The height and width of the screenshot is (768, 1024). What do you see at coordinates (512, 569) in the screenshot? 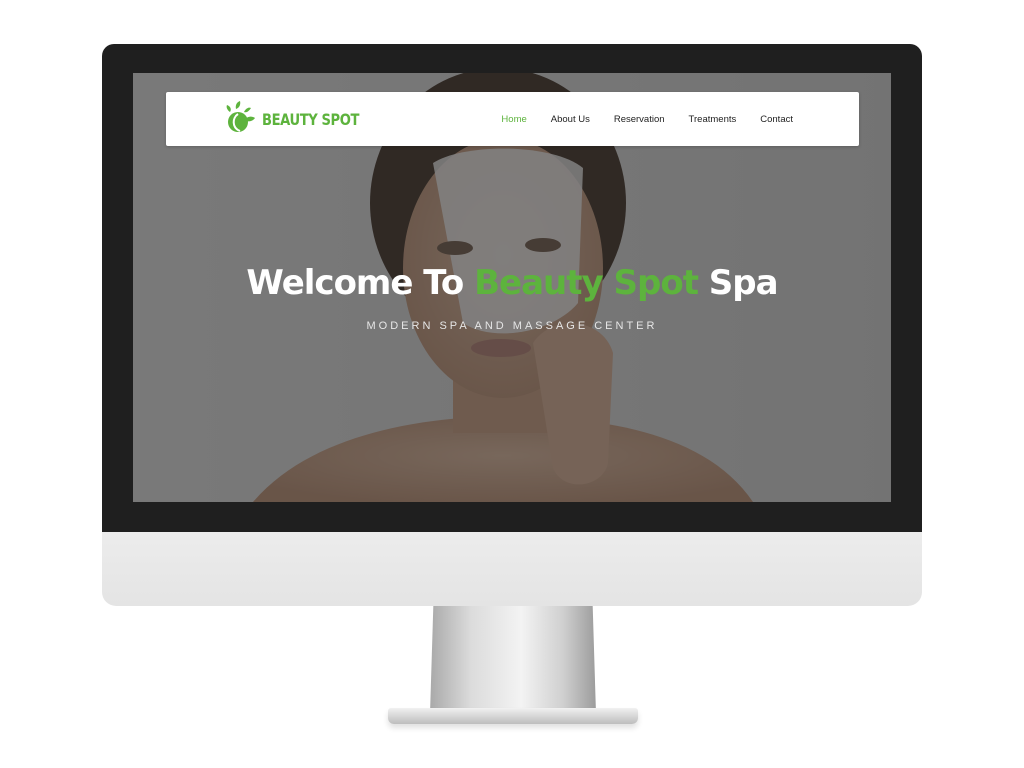
I see `monitor-chin` at bounding box center [512, 569].